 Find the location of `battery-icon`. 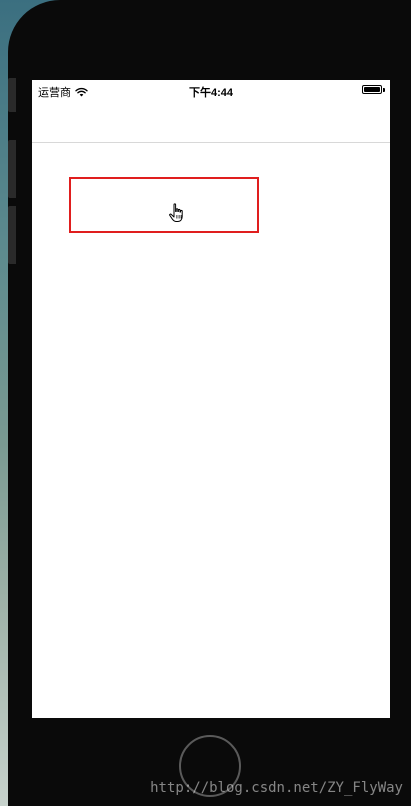

battery-icon is located at coordinates (373, 89).